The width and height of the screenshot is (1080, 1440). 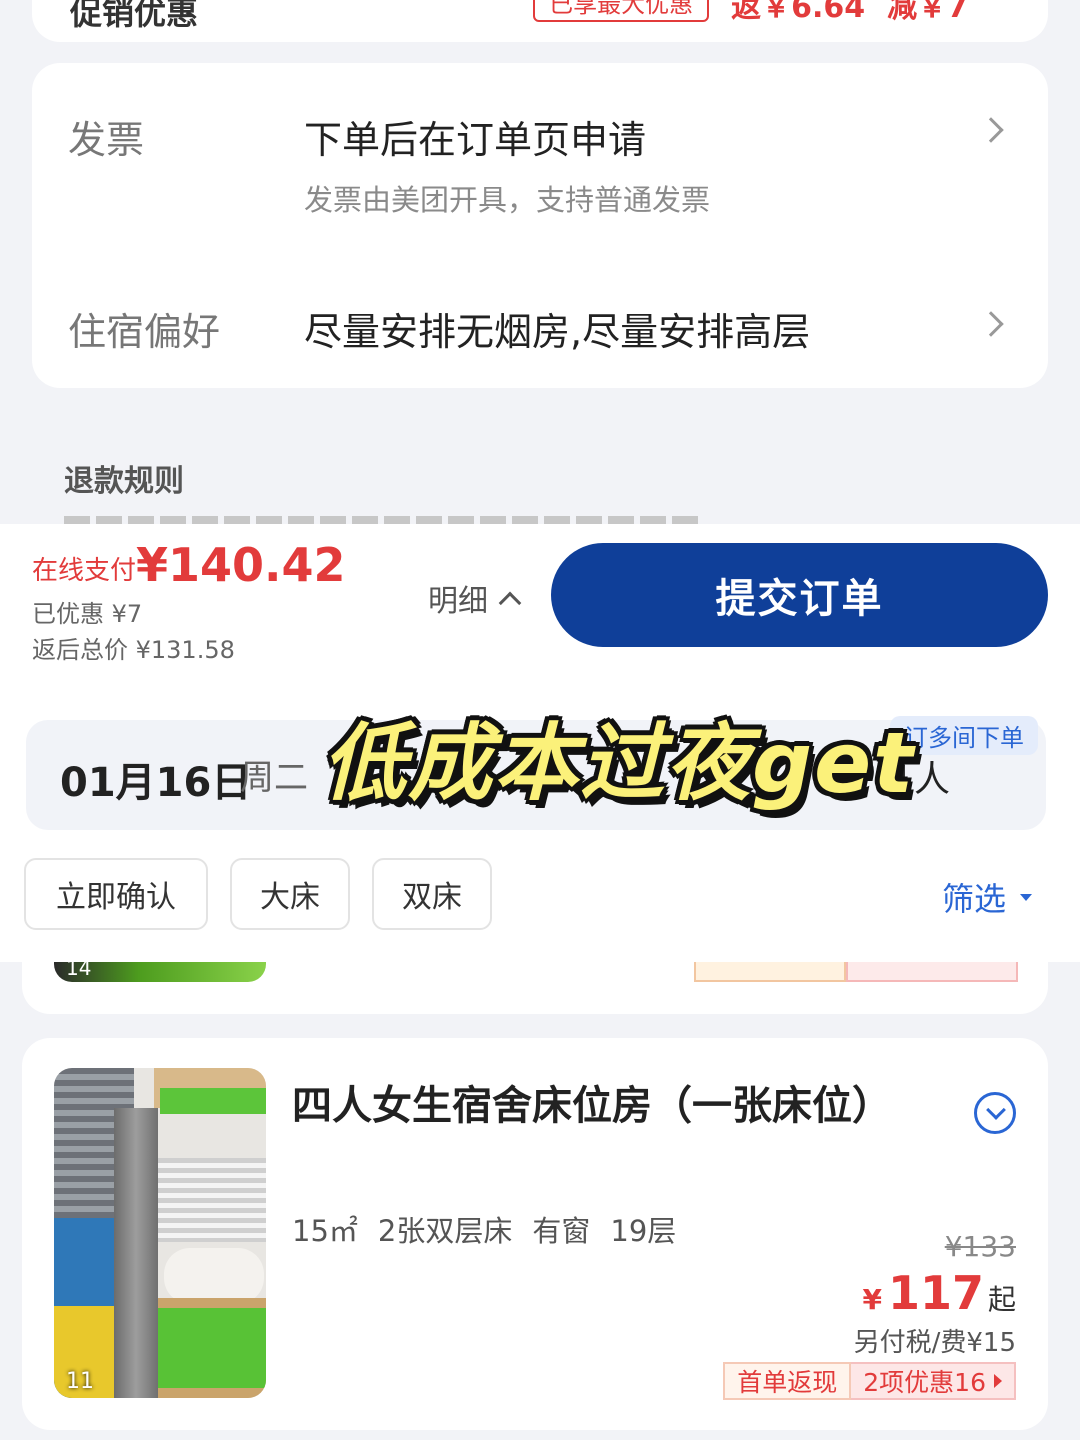 I want to click on room-specs: 15㎡ 2张双层床 有窗 19层, so click(x=484, y=1229).